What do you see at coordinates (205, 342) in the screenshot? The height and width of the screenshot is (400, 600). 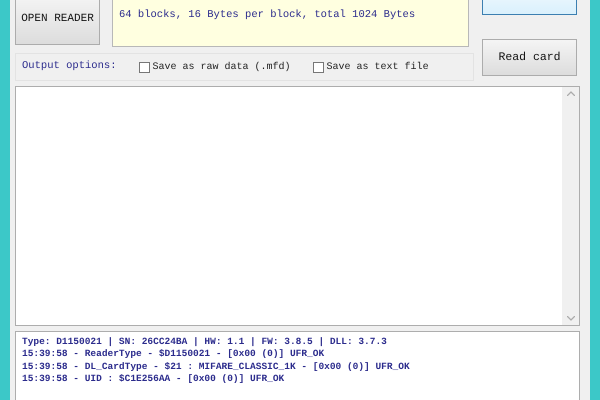 I see `log-line: Type: D1150021 | SN: 26CC24BA | HW: 1.1 | FW: 3.8.5 | DLL: 3.7.3` at bounding box center [205, 342].